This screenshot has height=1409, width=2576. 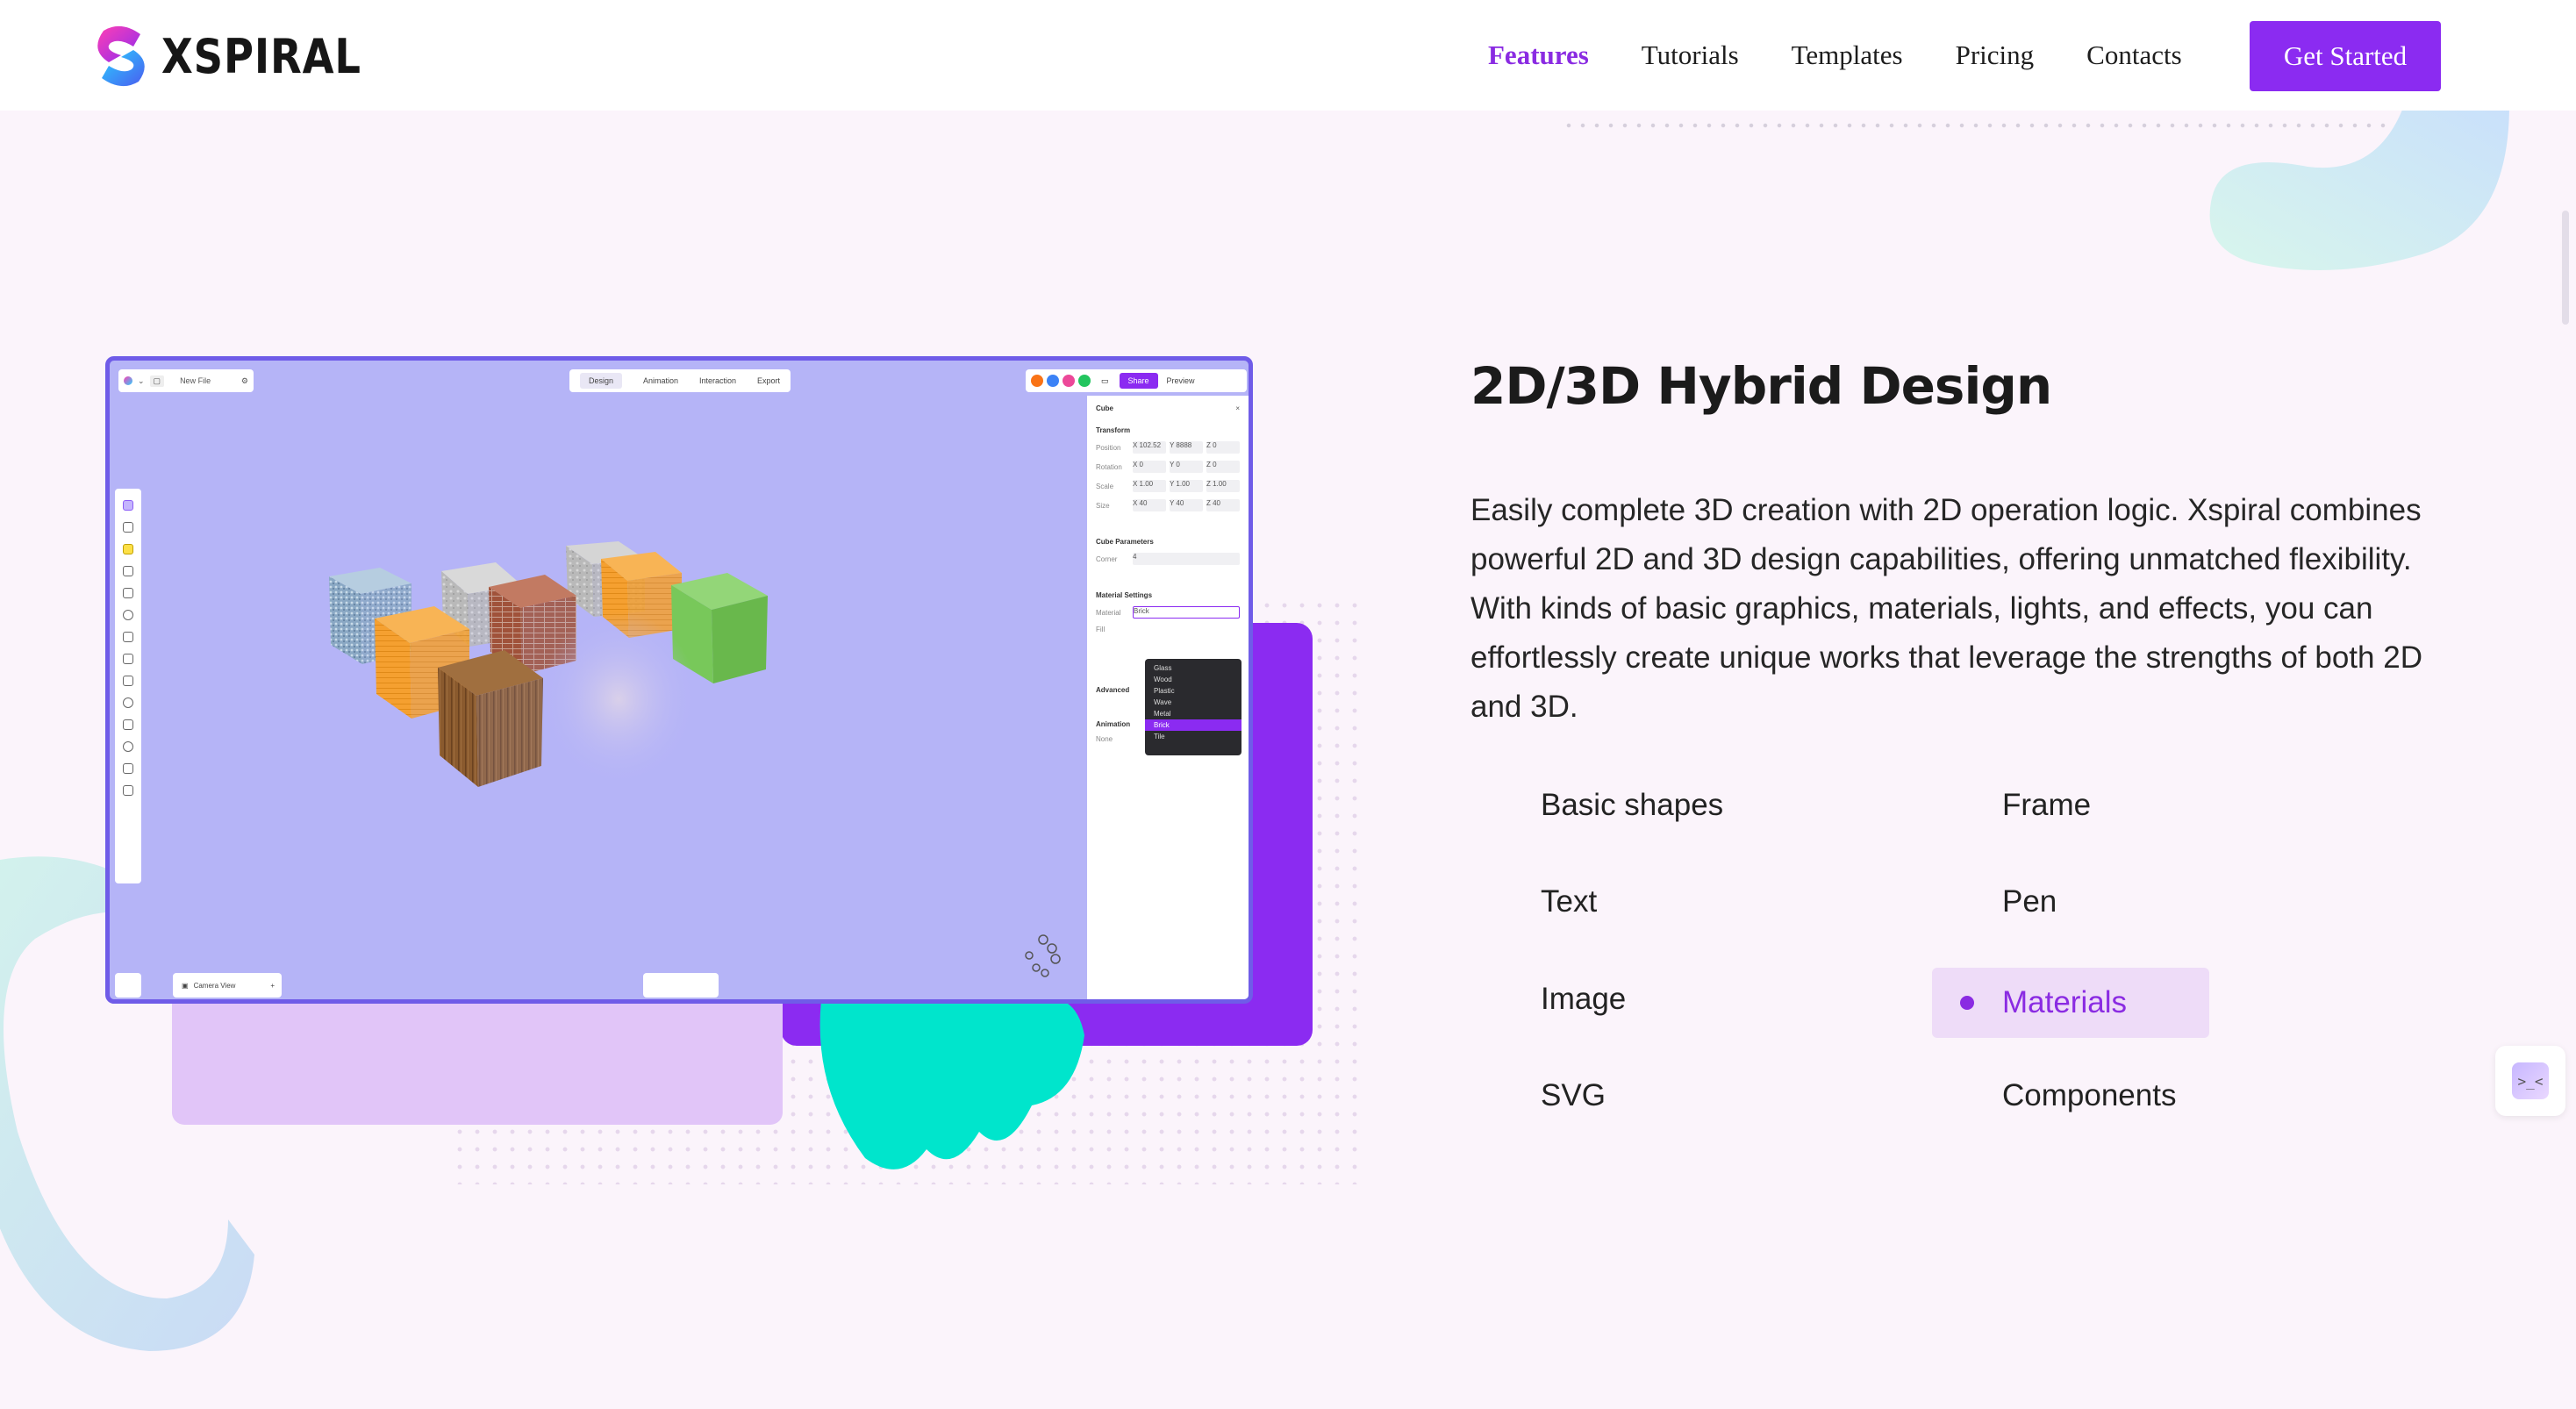 What do you see at coordinates (128, 724) in the screenshot?
I see `type-tool-icon` at bounding box center [128, 724].